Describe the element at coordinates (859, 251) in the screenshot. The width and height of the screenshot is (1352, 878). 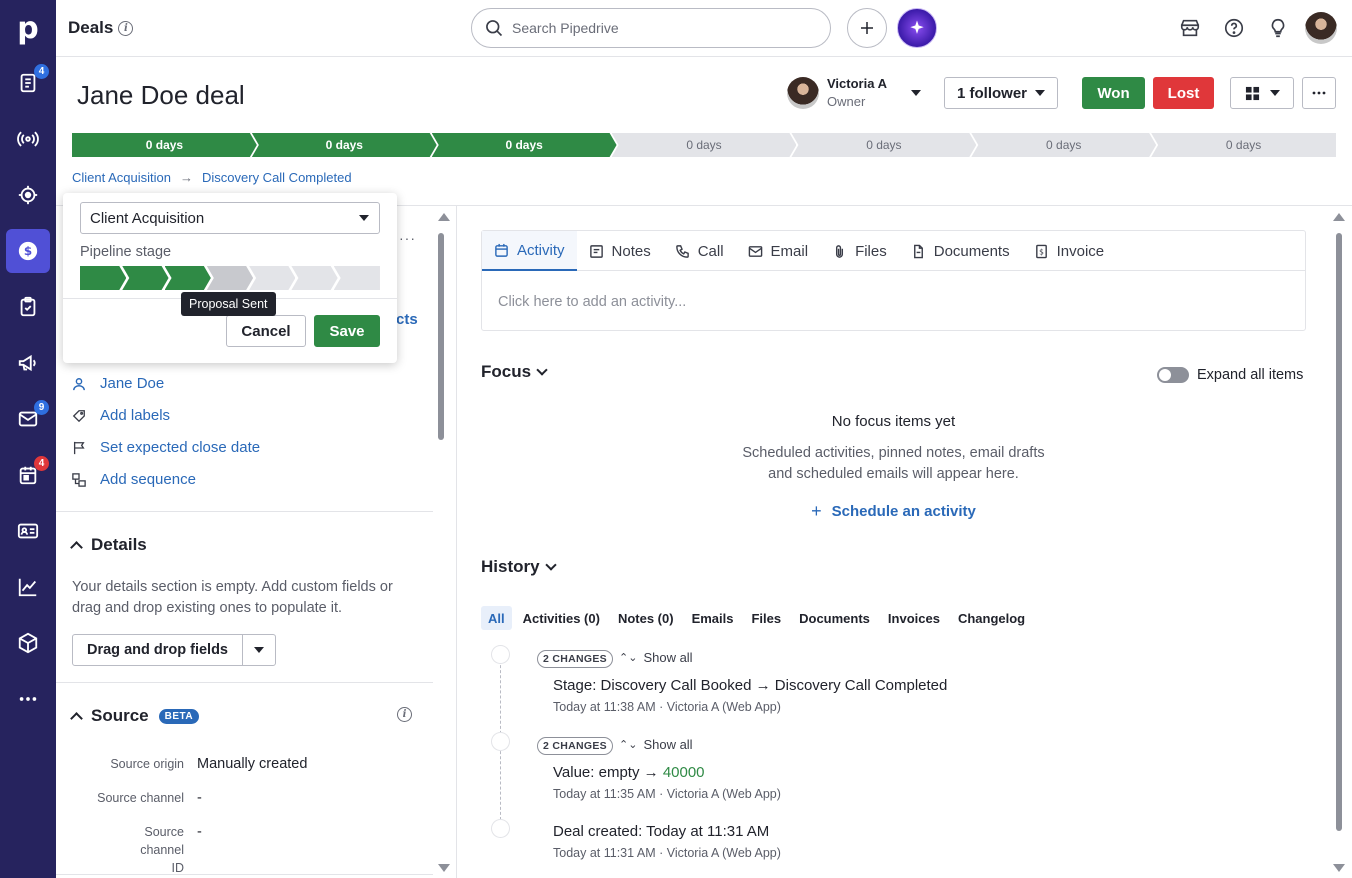
I see `tab-files: Files` at that location.